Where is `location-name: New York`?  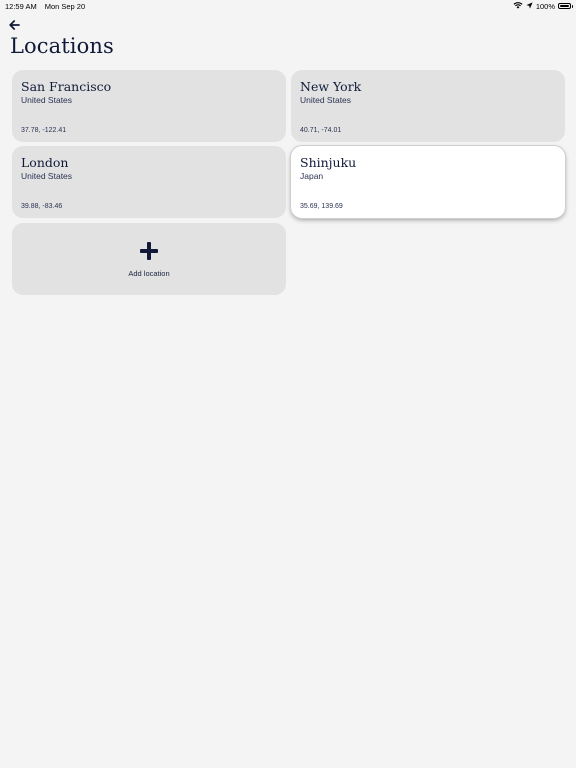
location-name: New York is located at coordinates (331, 86).